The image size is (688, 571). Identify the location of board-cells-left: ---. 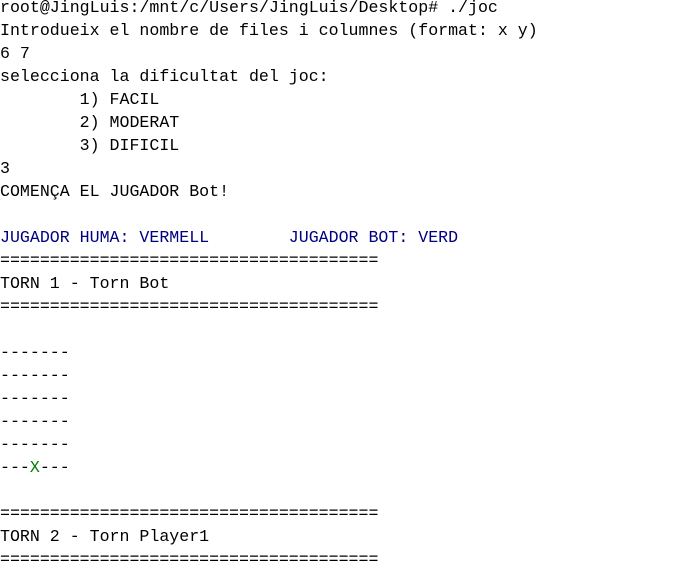
(15, 467).